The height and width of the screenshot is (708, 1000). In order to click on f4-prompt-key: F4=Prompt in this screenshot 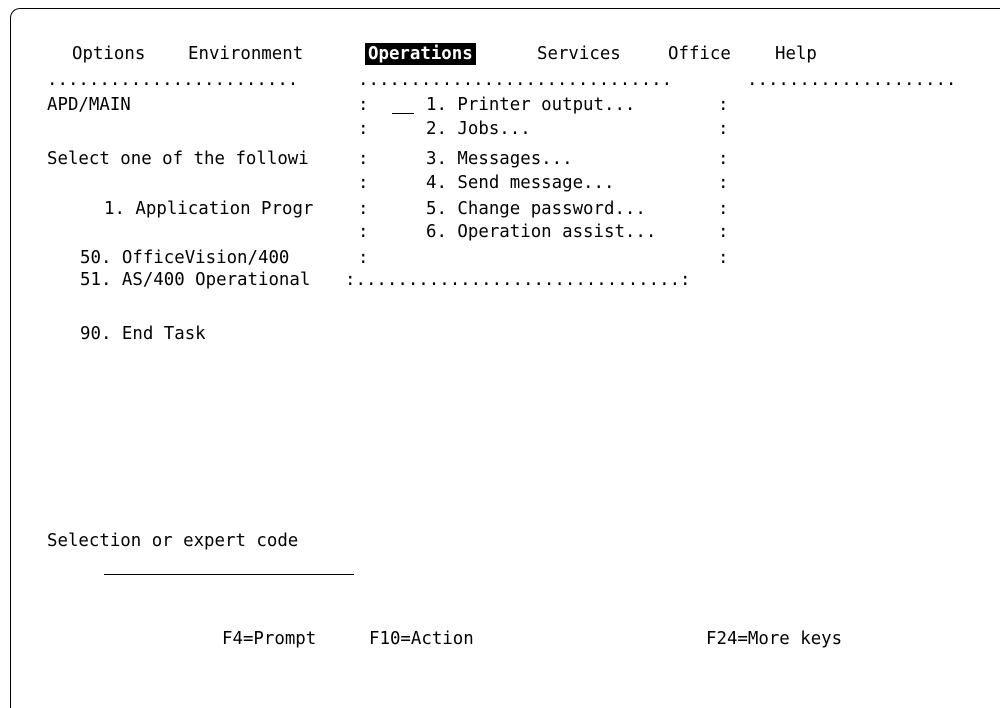, I will do `click(269, 639)`.